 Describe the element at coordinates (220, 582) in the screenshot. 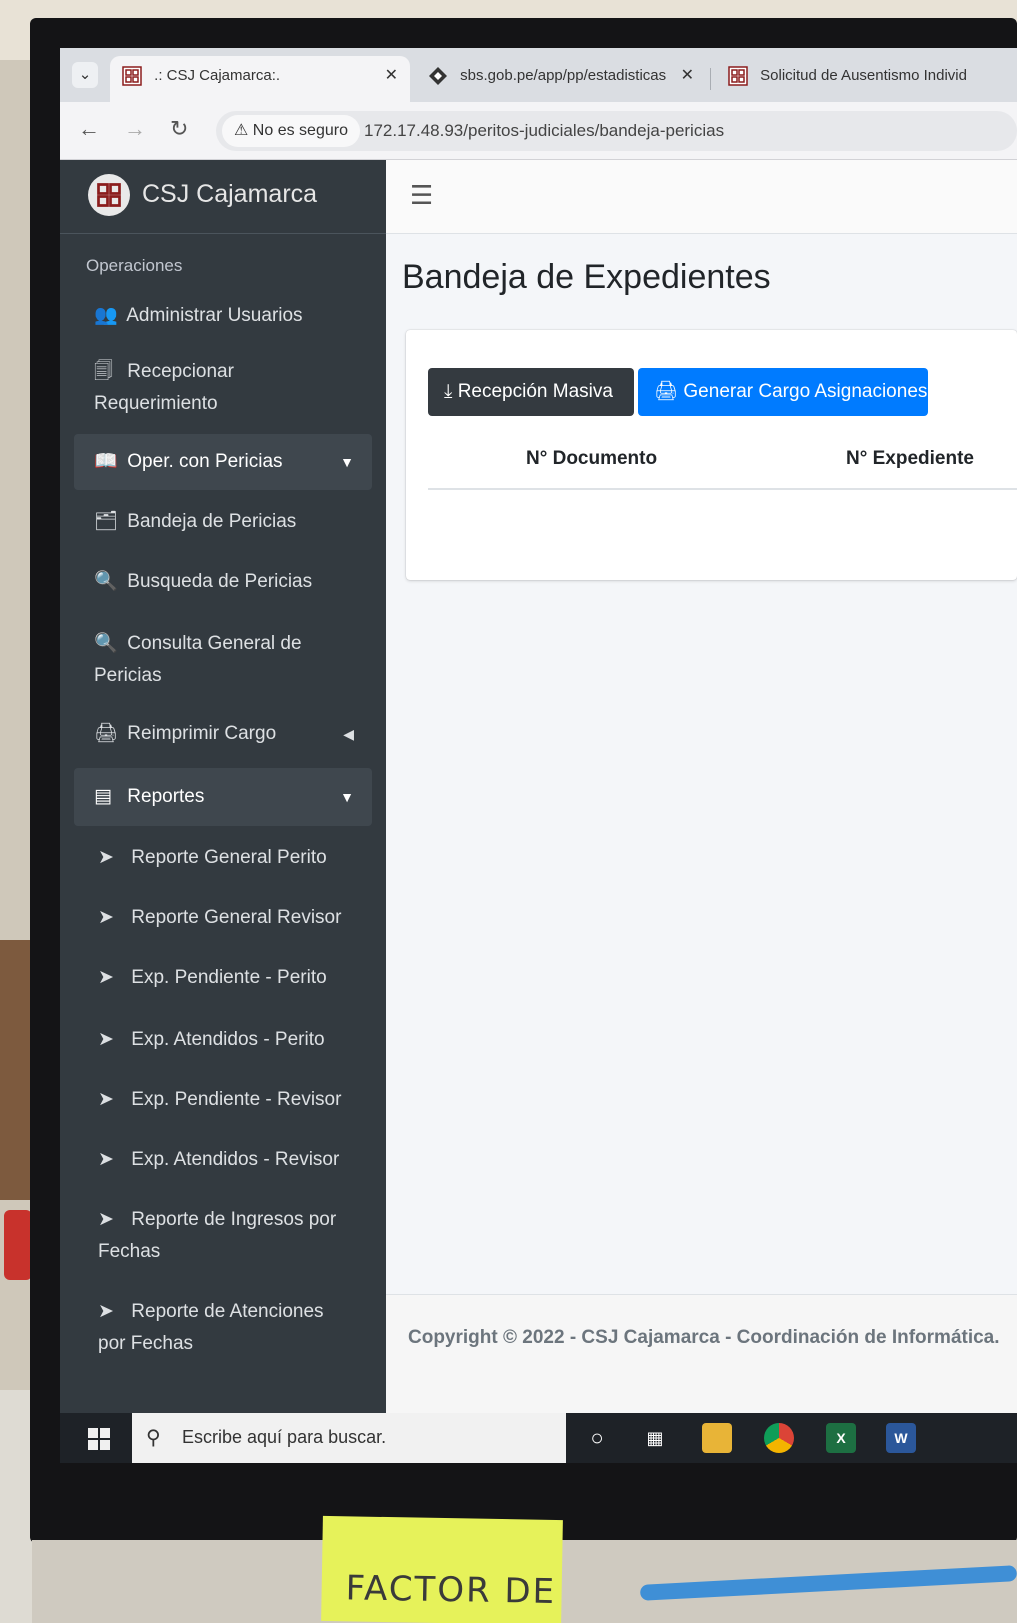

I see `sidebar-item-label: Busqueda de Pericias` at that location.